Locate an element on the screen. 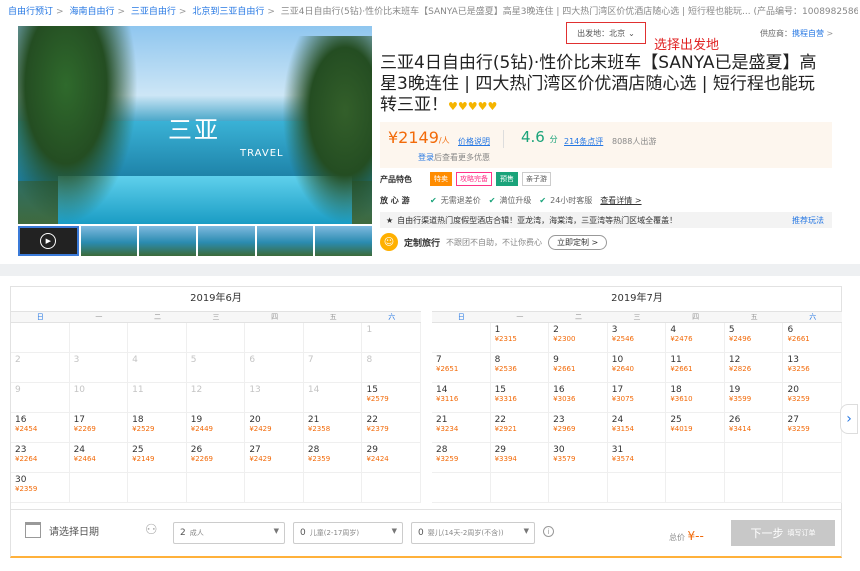 This screenshot has width=860, height=571. calendar-day: 16 ¥2454 is located at coordinates (40, 428).